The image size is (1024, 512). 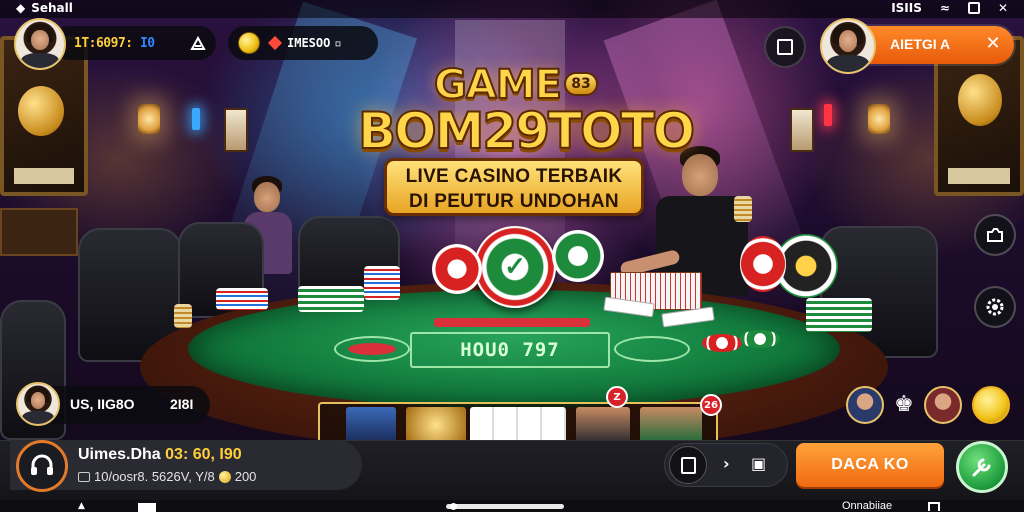 I want to click on wrench-icon, so click(x=981, y=467).